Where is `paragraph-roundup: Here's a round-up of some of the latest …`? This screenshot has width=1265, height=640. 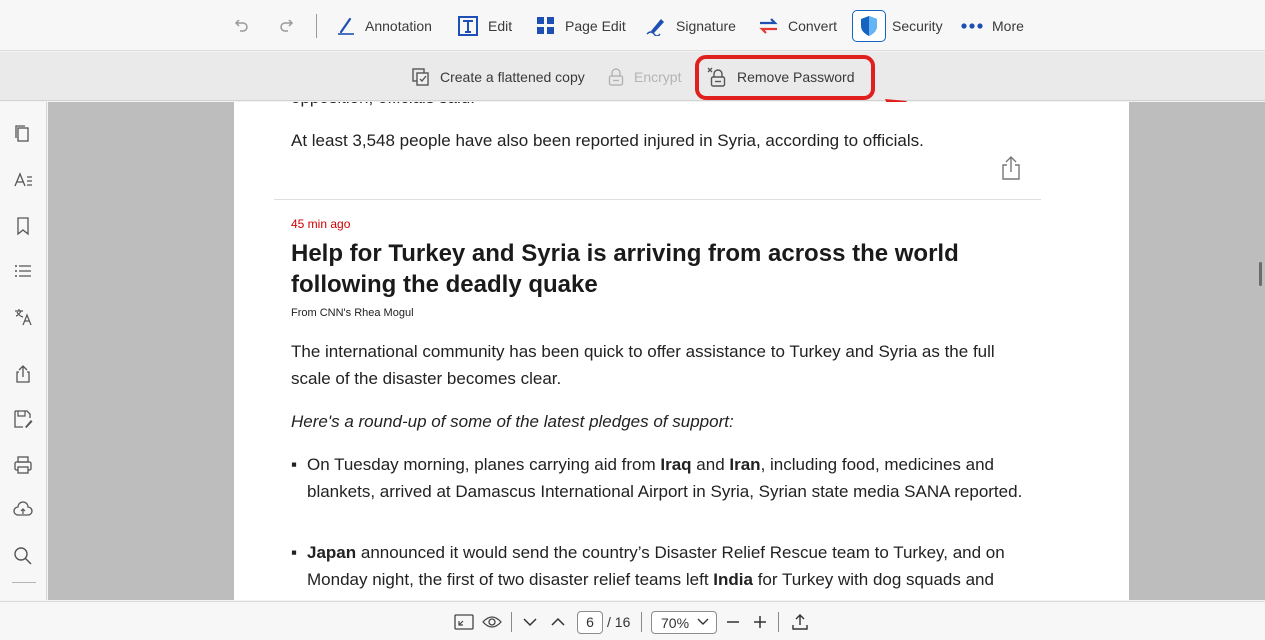
paragraph-roundup: Here's a round-up of some of the latest … is located at coordinates (512, 421).